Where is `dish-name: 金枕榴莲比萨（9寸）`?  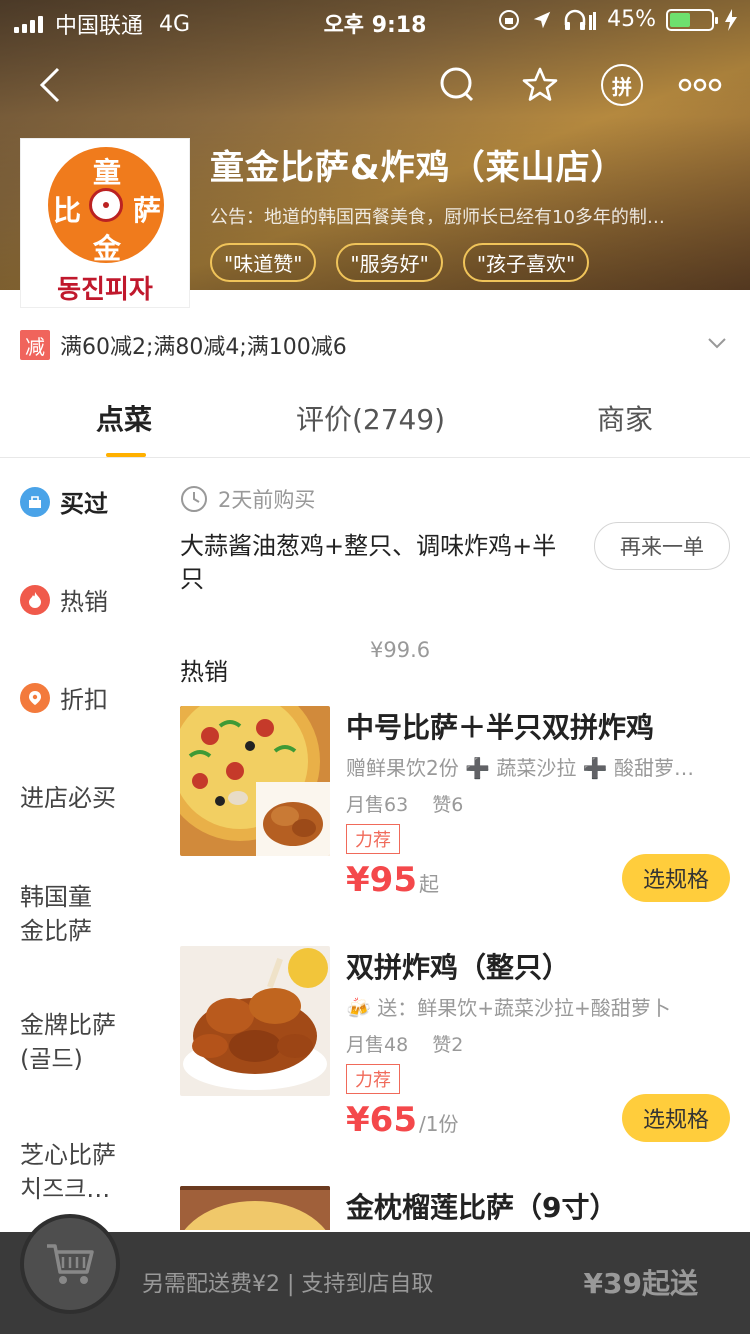 dish-name: 金枕榴莲比萨（9寸） is located at coordinates (482, 1207).